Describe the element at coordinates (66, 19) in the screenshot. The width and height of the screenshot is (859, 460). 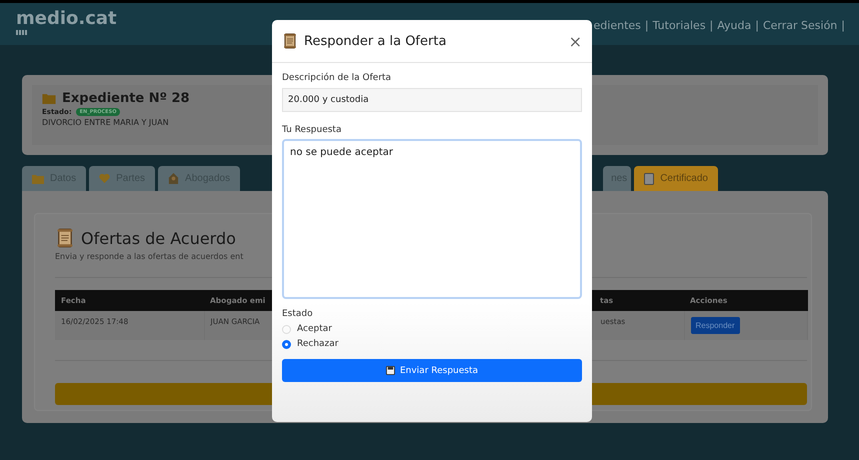
I see `logo-text: medio.cat` at that location.